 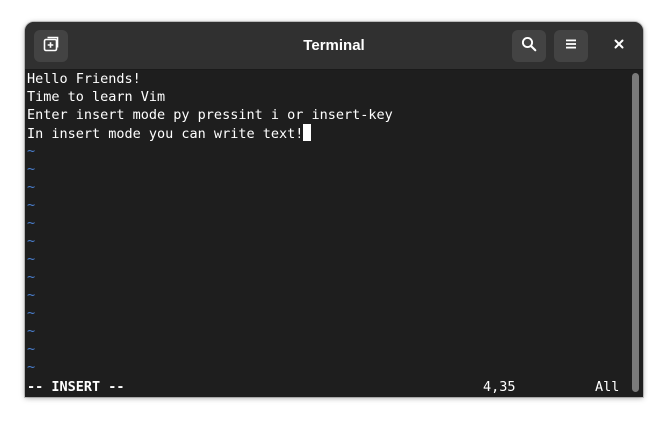 I want to click on close-icon, so click(x=619, y=46).